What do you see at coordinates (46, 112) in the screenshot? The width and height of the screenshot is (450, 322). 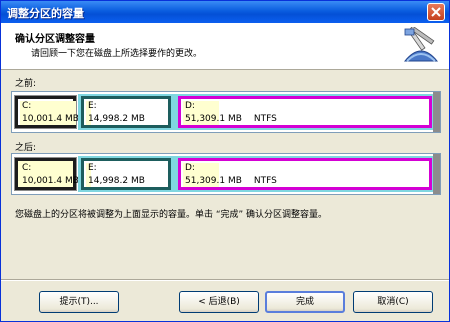 I see `partition-c-before: C: 10,001.4 MB` at bounding box center [46, 112].